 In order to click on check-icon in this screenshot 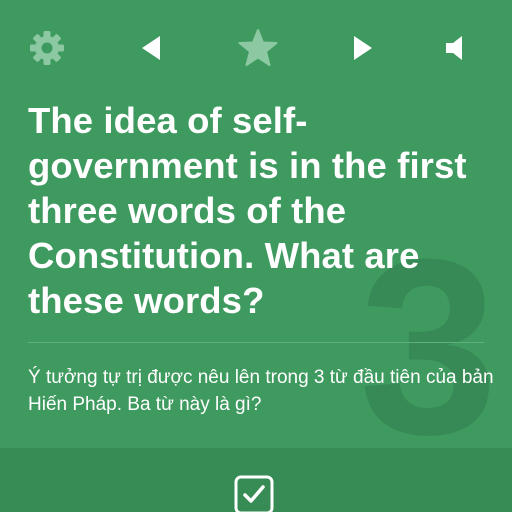, I will do `click(254, 493)`.